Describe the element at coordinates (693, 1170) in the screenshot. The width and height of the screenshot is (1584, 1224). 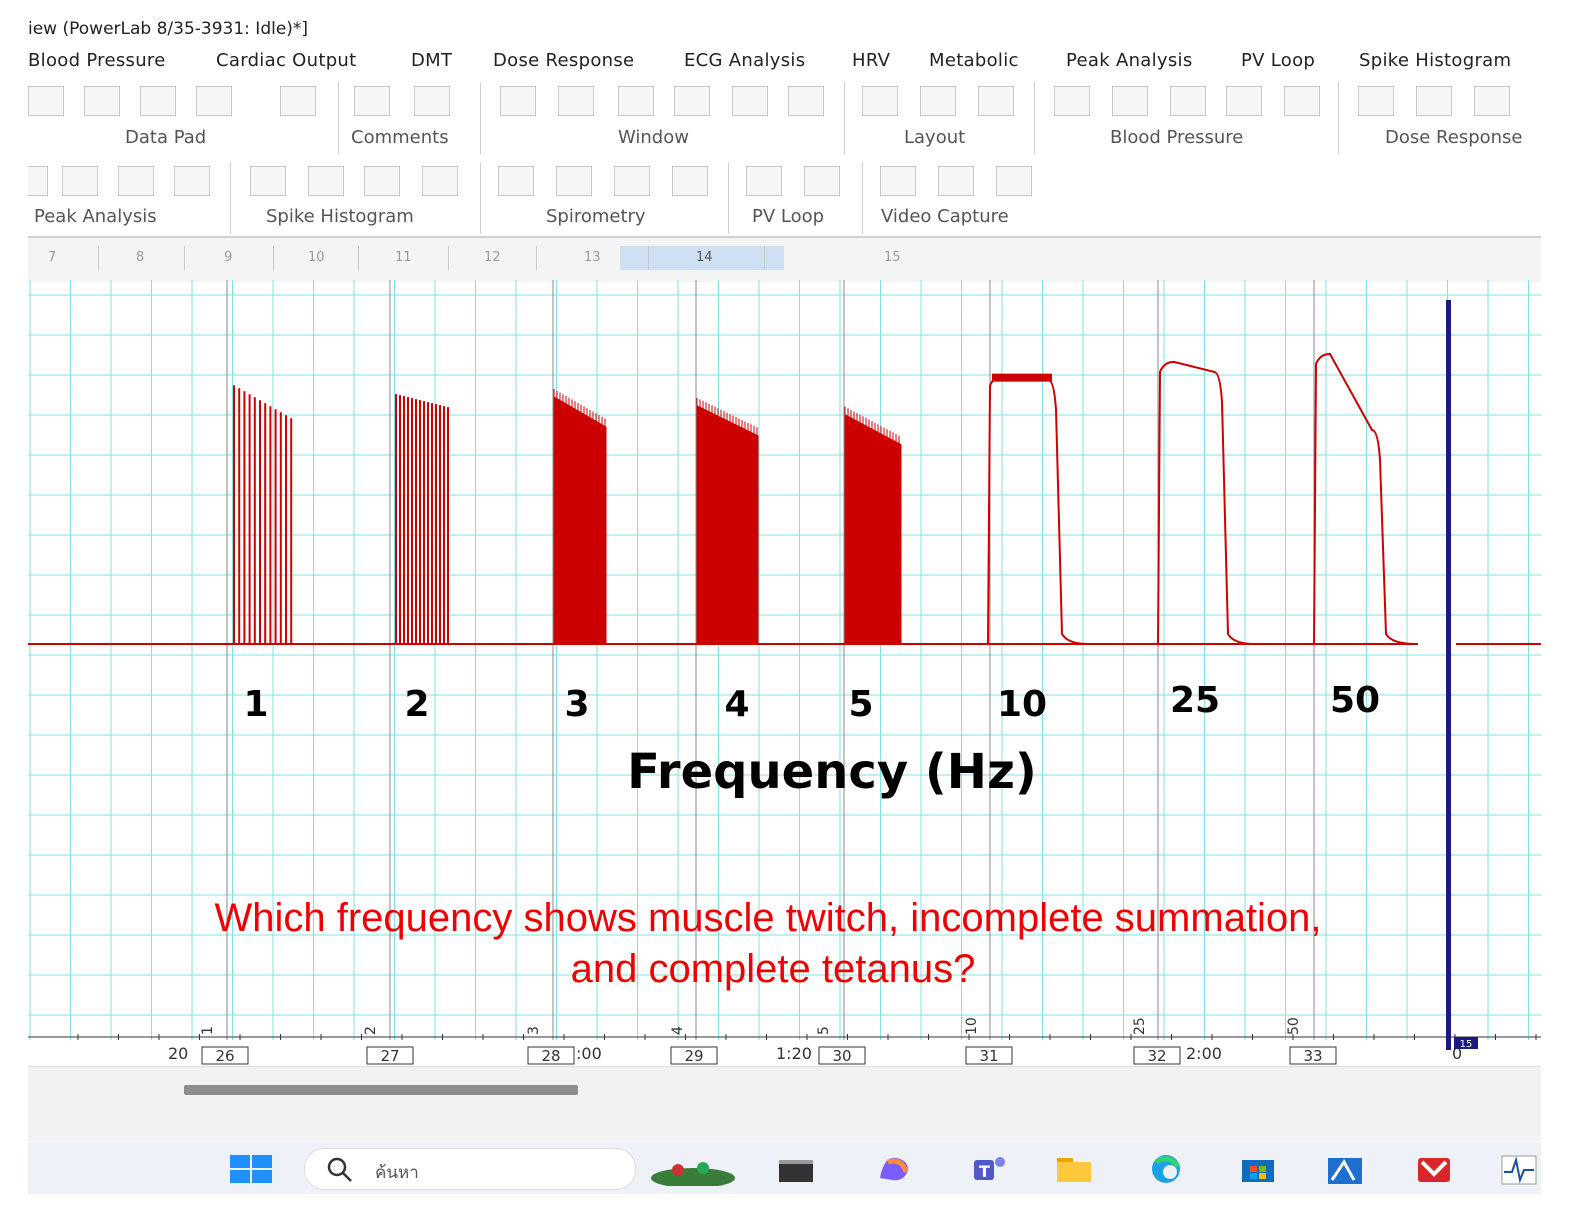
I see `widgets-icon` at that location.